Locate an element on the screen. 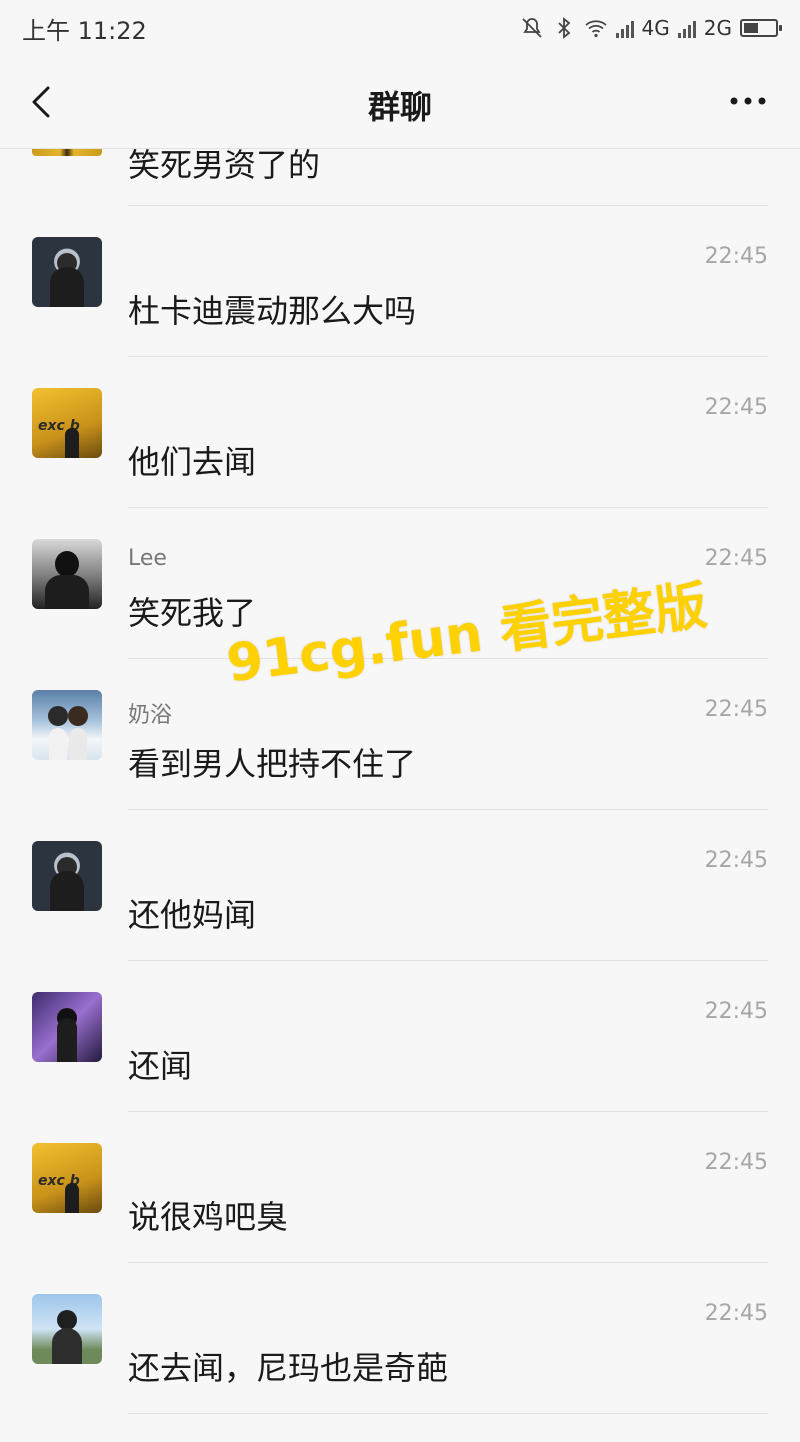 Image resolution: width=800 pixels, height=1442 pixels. status-icons: 4G 2G is located at coordinates (651, 28).